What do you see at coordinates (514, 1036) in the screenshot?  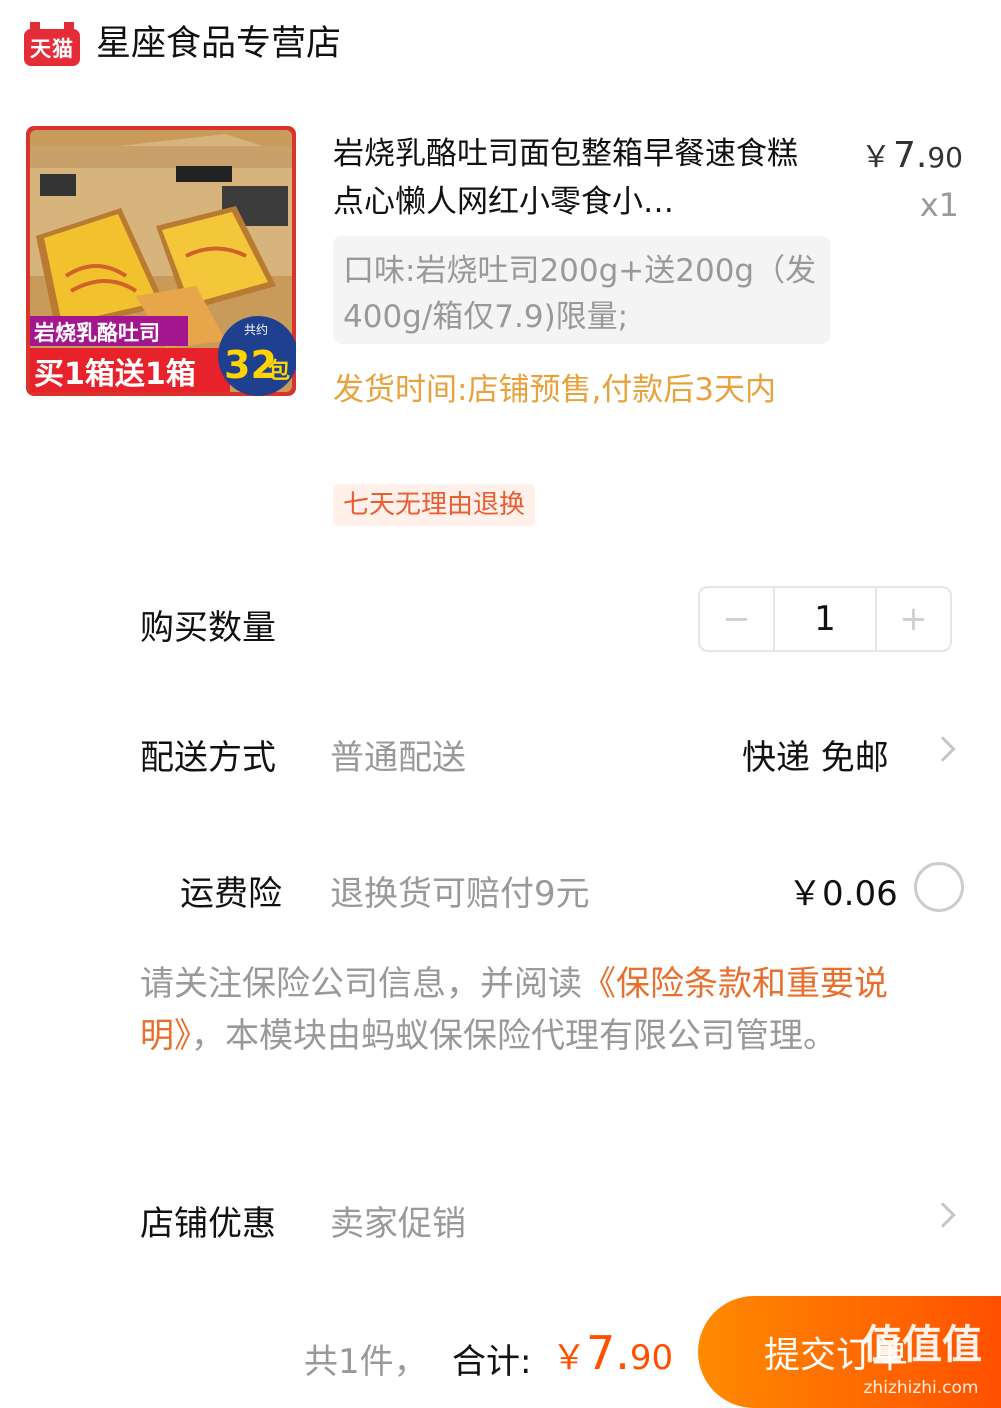 I see `insurance-note-post: ，本模块由蚂蚁保保险代理有限公司管理。` at bounding box center [514, 1036].